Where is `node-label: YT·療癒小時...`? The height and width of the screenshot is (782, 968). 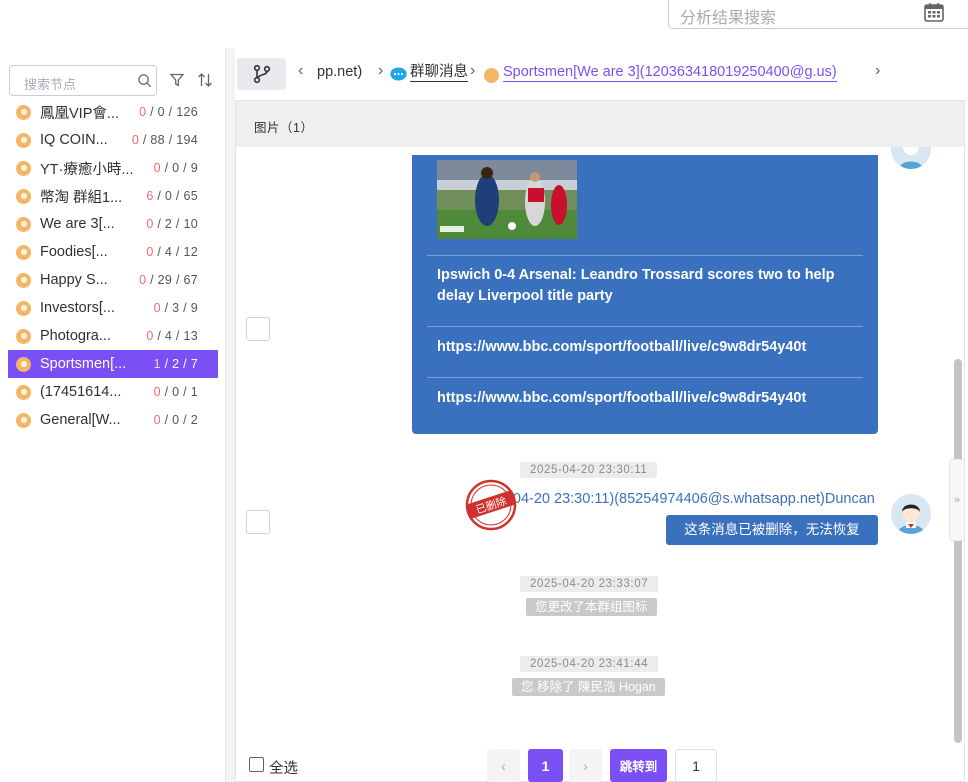
node-label: YT·療癒小時... is located at coordinates (87, 169).